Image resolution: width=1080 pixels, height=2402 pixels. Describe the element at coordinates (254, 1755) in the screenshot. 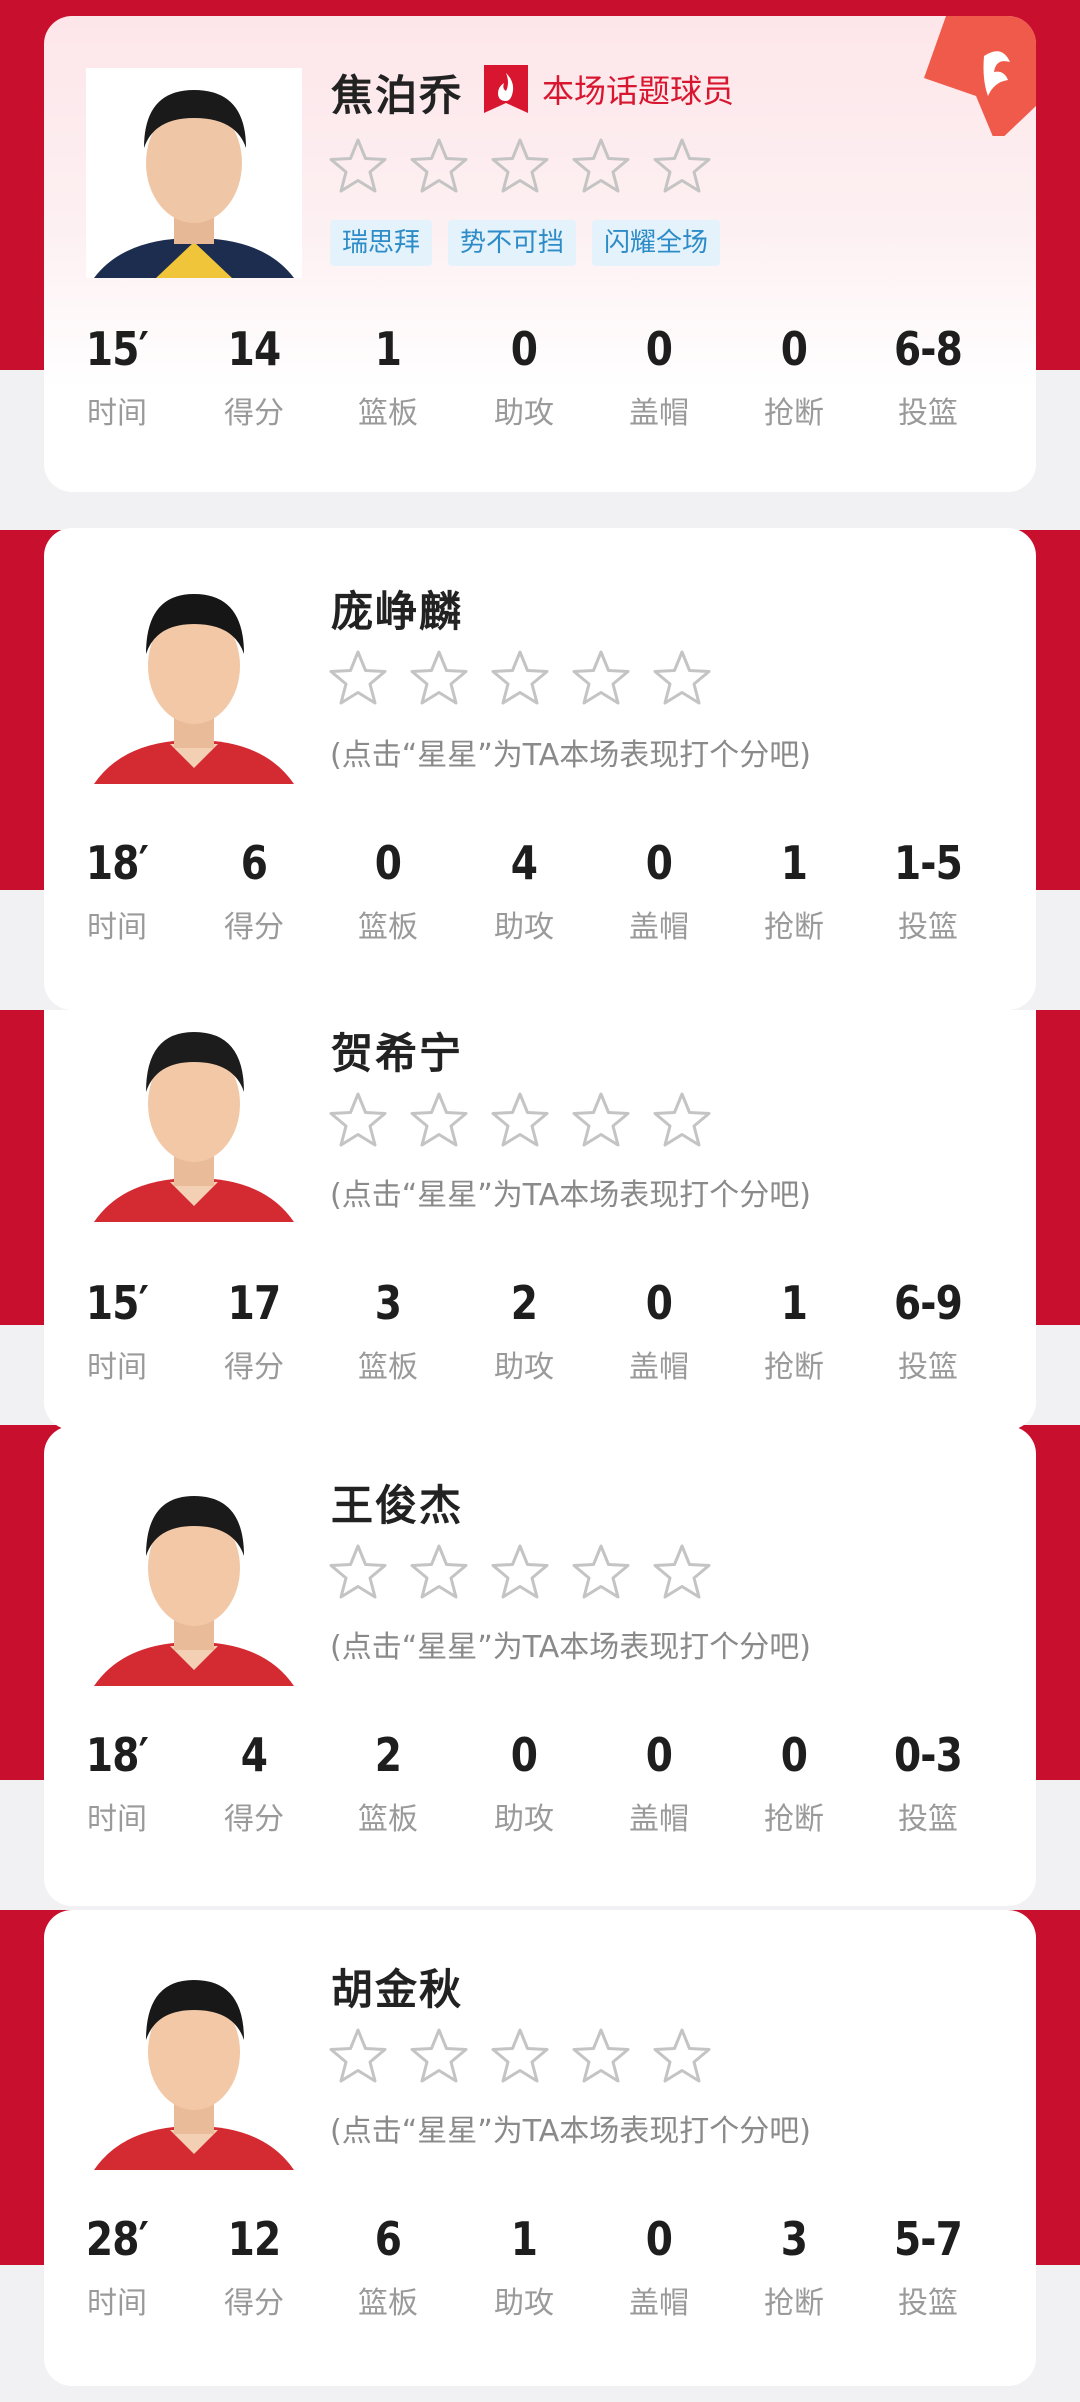

I see `stat-value: 4` at that location.